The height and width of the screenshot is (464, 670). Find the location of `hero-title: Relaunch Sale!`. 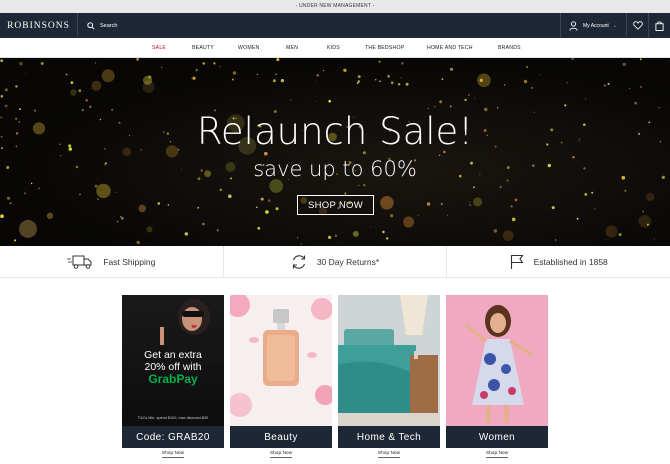

hero-title: Relaunch Sale! is located at coordinates (335, 131).